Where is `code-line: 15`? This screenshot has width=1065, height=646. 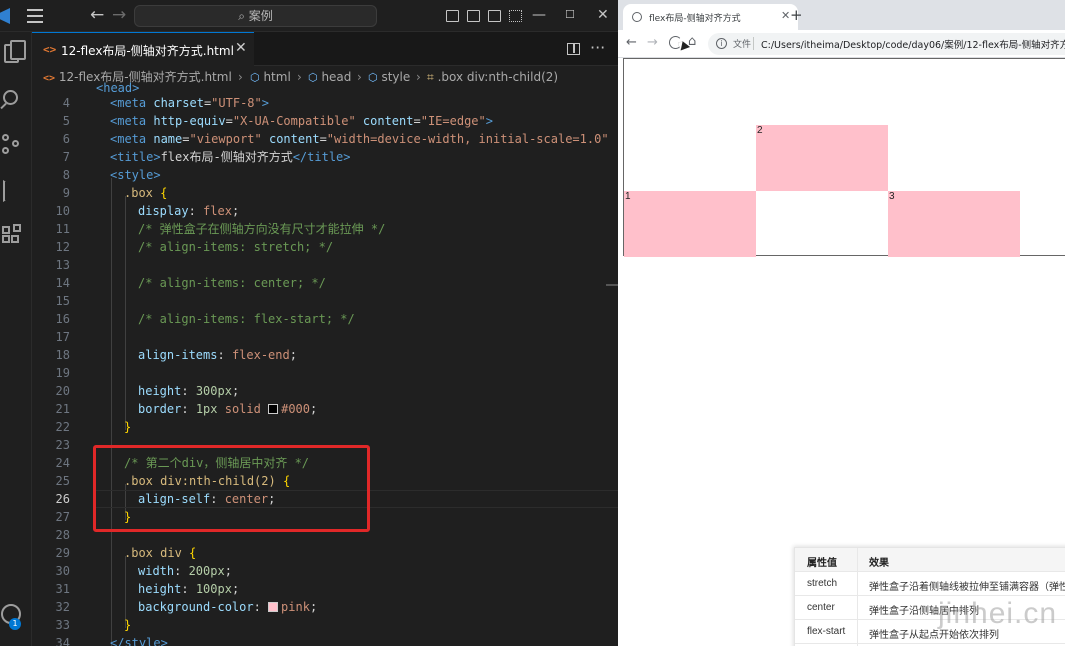 code-line: 15 is located at coordinates (62, 301).